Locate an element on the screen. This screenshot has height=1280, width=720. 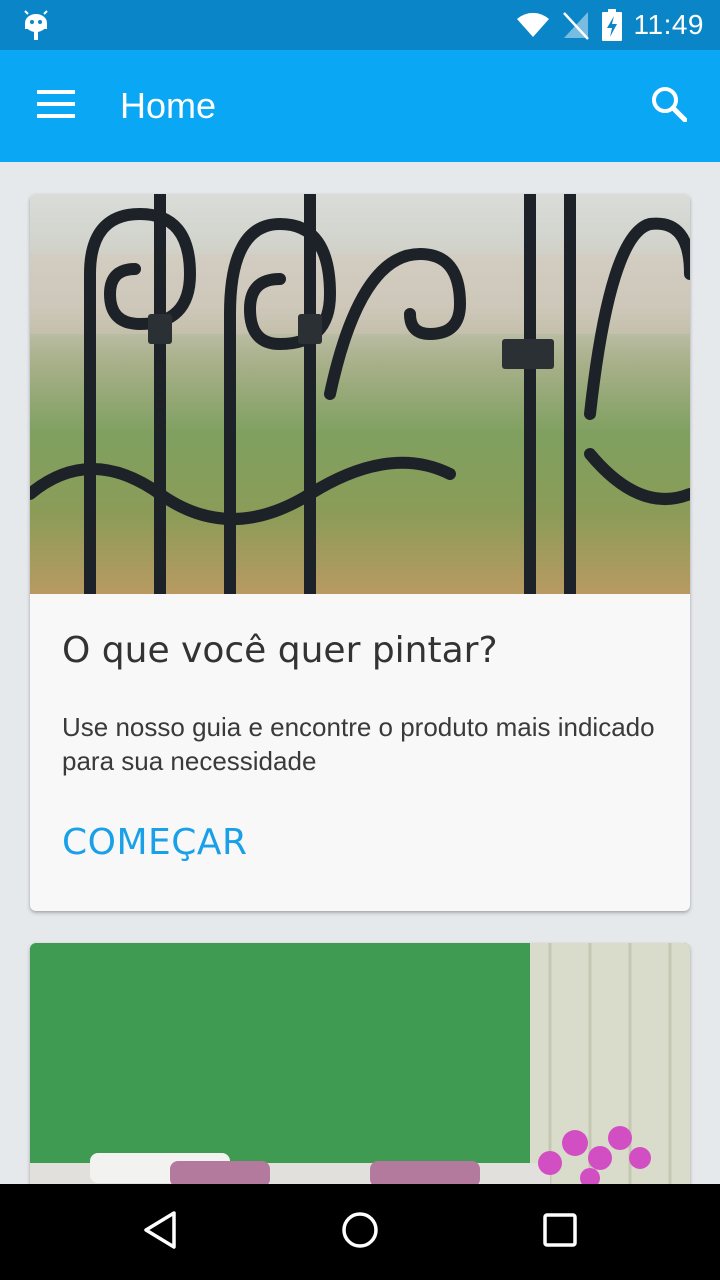
back-button is located at coordinates (160, 1232).